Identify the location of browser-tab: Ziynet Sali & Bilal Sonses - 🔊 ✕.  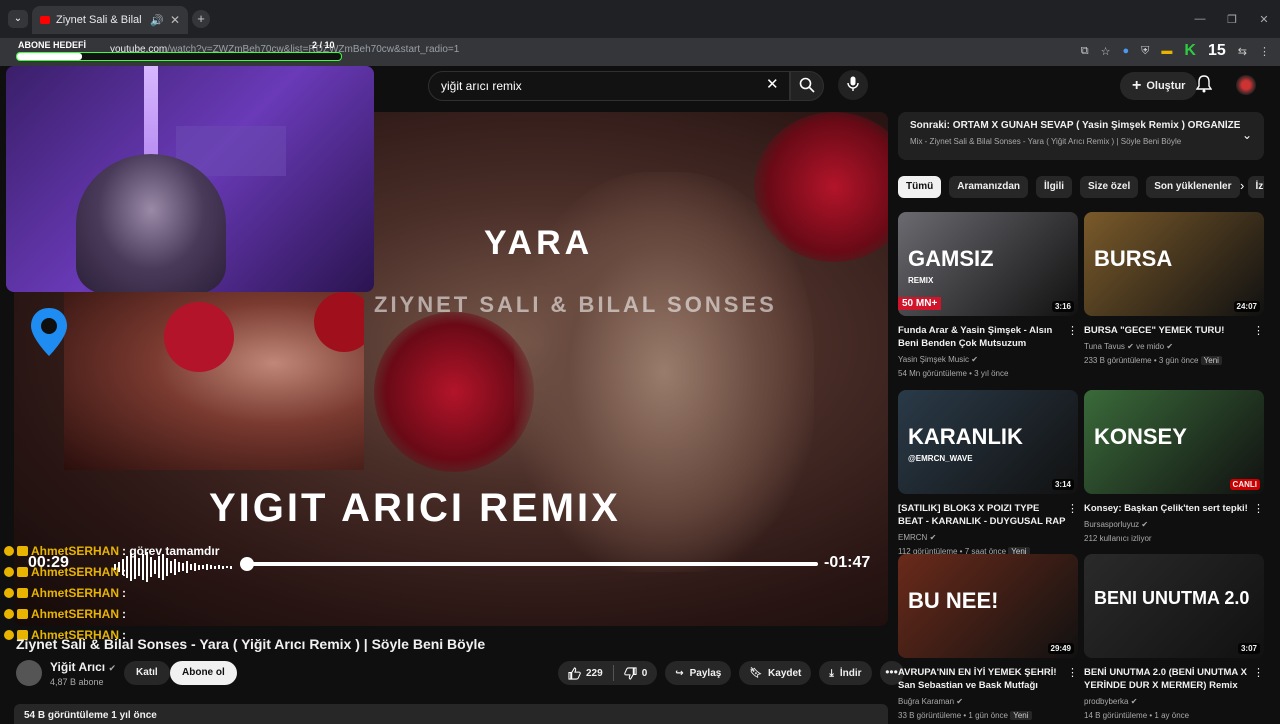
(110, 20).